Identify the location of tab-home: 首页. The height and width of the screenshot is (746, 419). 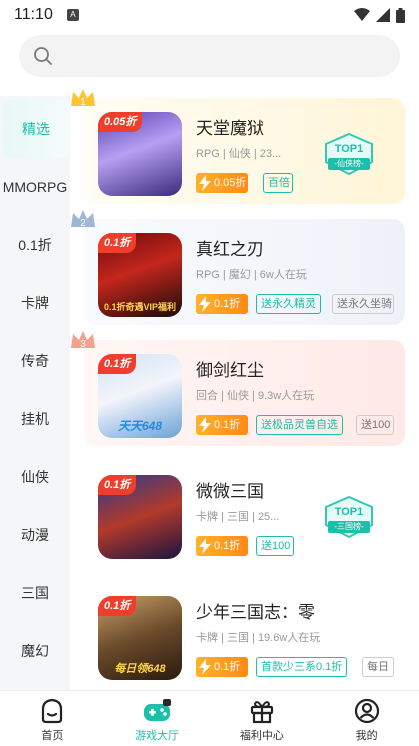
(52, 718).